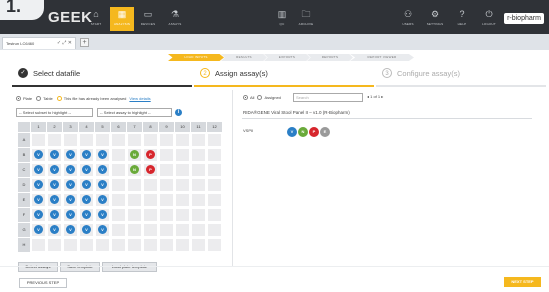 This screenshot has height=292, width=549. What do you see at coordinates (421, 73) in the screenshot?
I see `step-configure-assays: 3 Configure assay(s)` at bounding box center [421, 73].